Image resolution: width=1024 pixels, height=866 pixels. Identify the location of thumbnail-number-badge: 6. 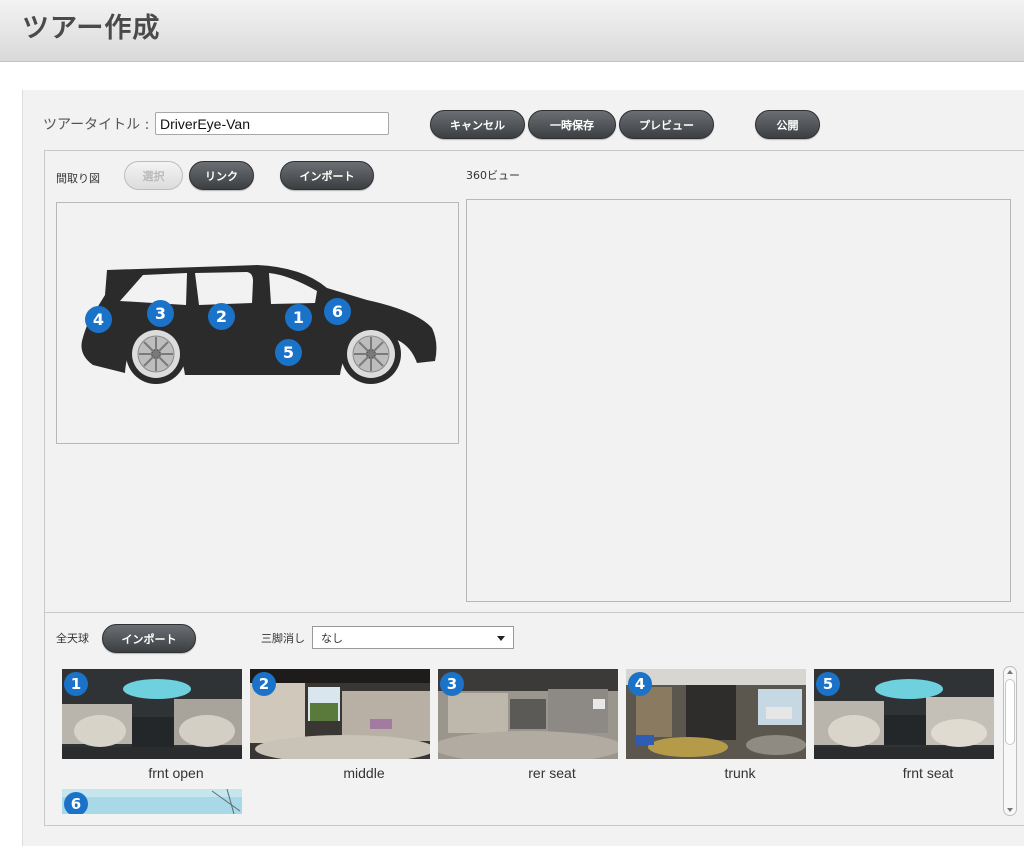
(76, 803).